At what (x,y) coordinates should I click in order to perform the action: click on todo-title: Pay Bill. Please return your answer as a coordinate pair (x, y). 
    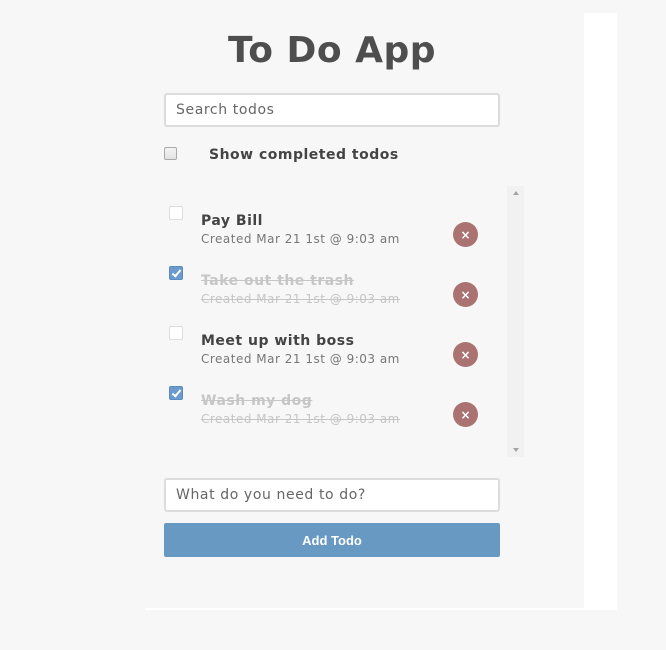
    Looking at the image, I should click on (232, 221).